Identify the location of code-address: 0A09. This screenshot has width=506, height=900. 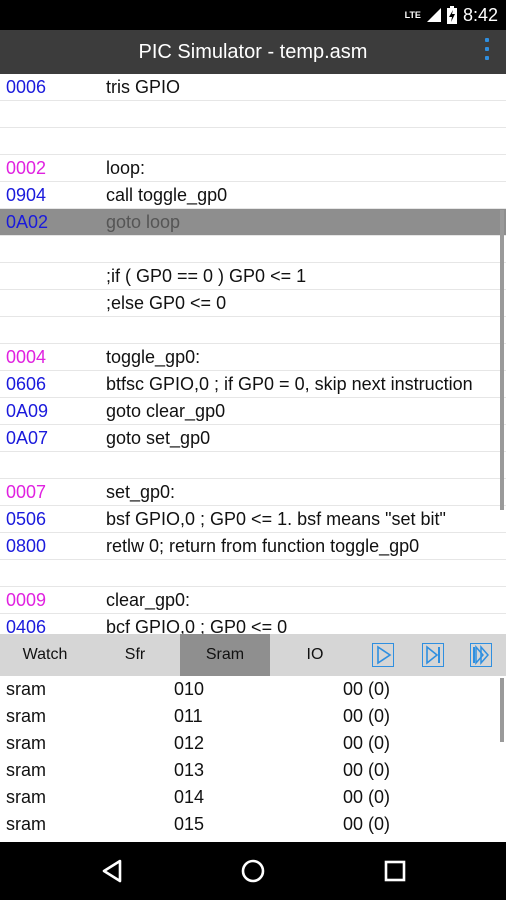
(27, 411).